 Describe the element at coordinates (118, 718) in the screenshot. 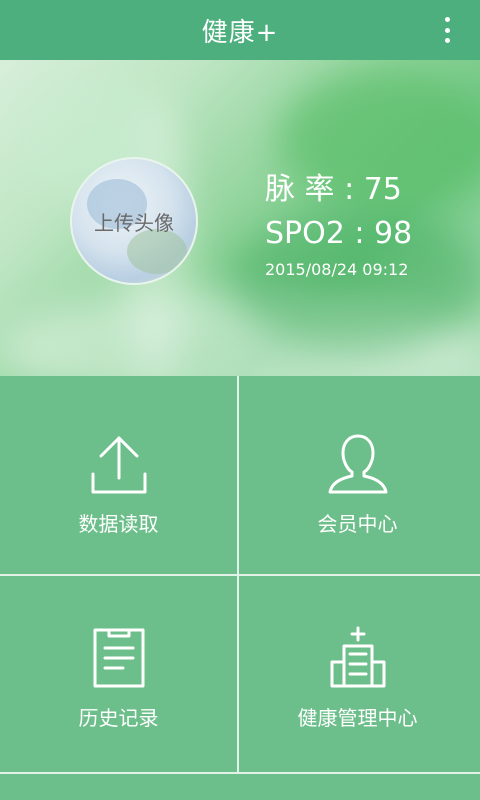

I see `tile-label: 历史记录` at that location.